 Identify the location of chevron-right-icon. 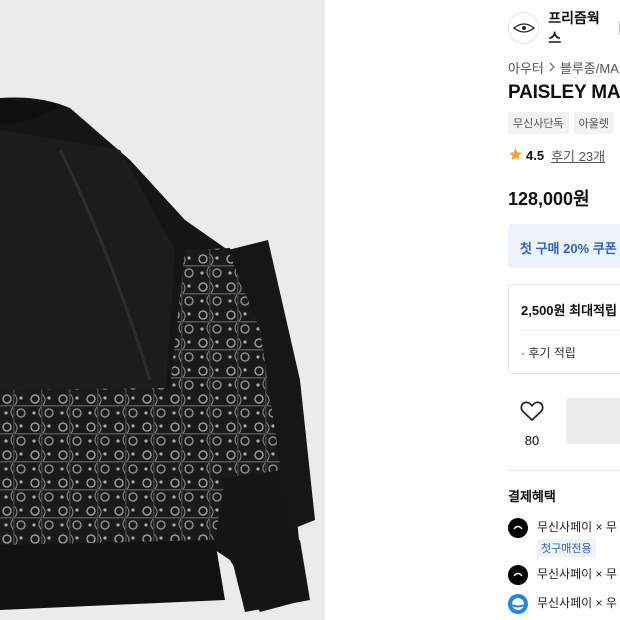
(552, 67).